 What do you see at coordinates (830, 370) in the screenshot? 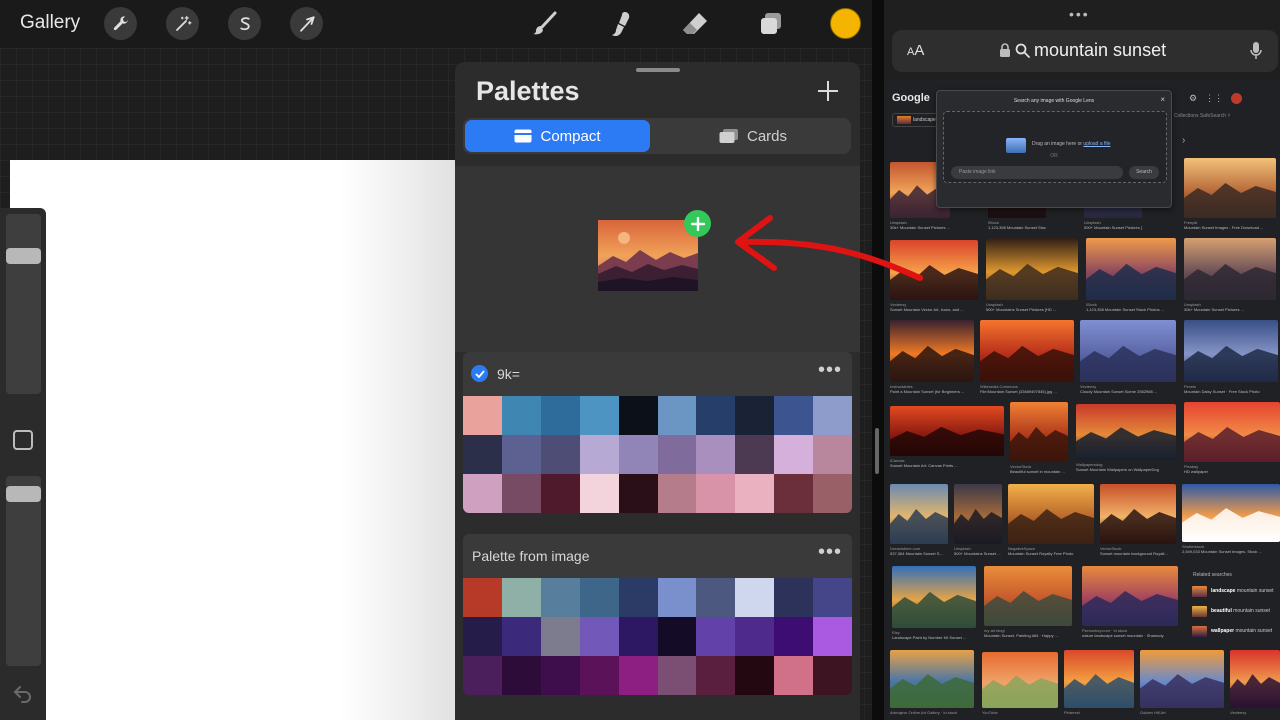
I see `more-options-icon: •••` at bounding box center [830, 370].